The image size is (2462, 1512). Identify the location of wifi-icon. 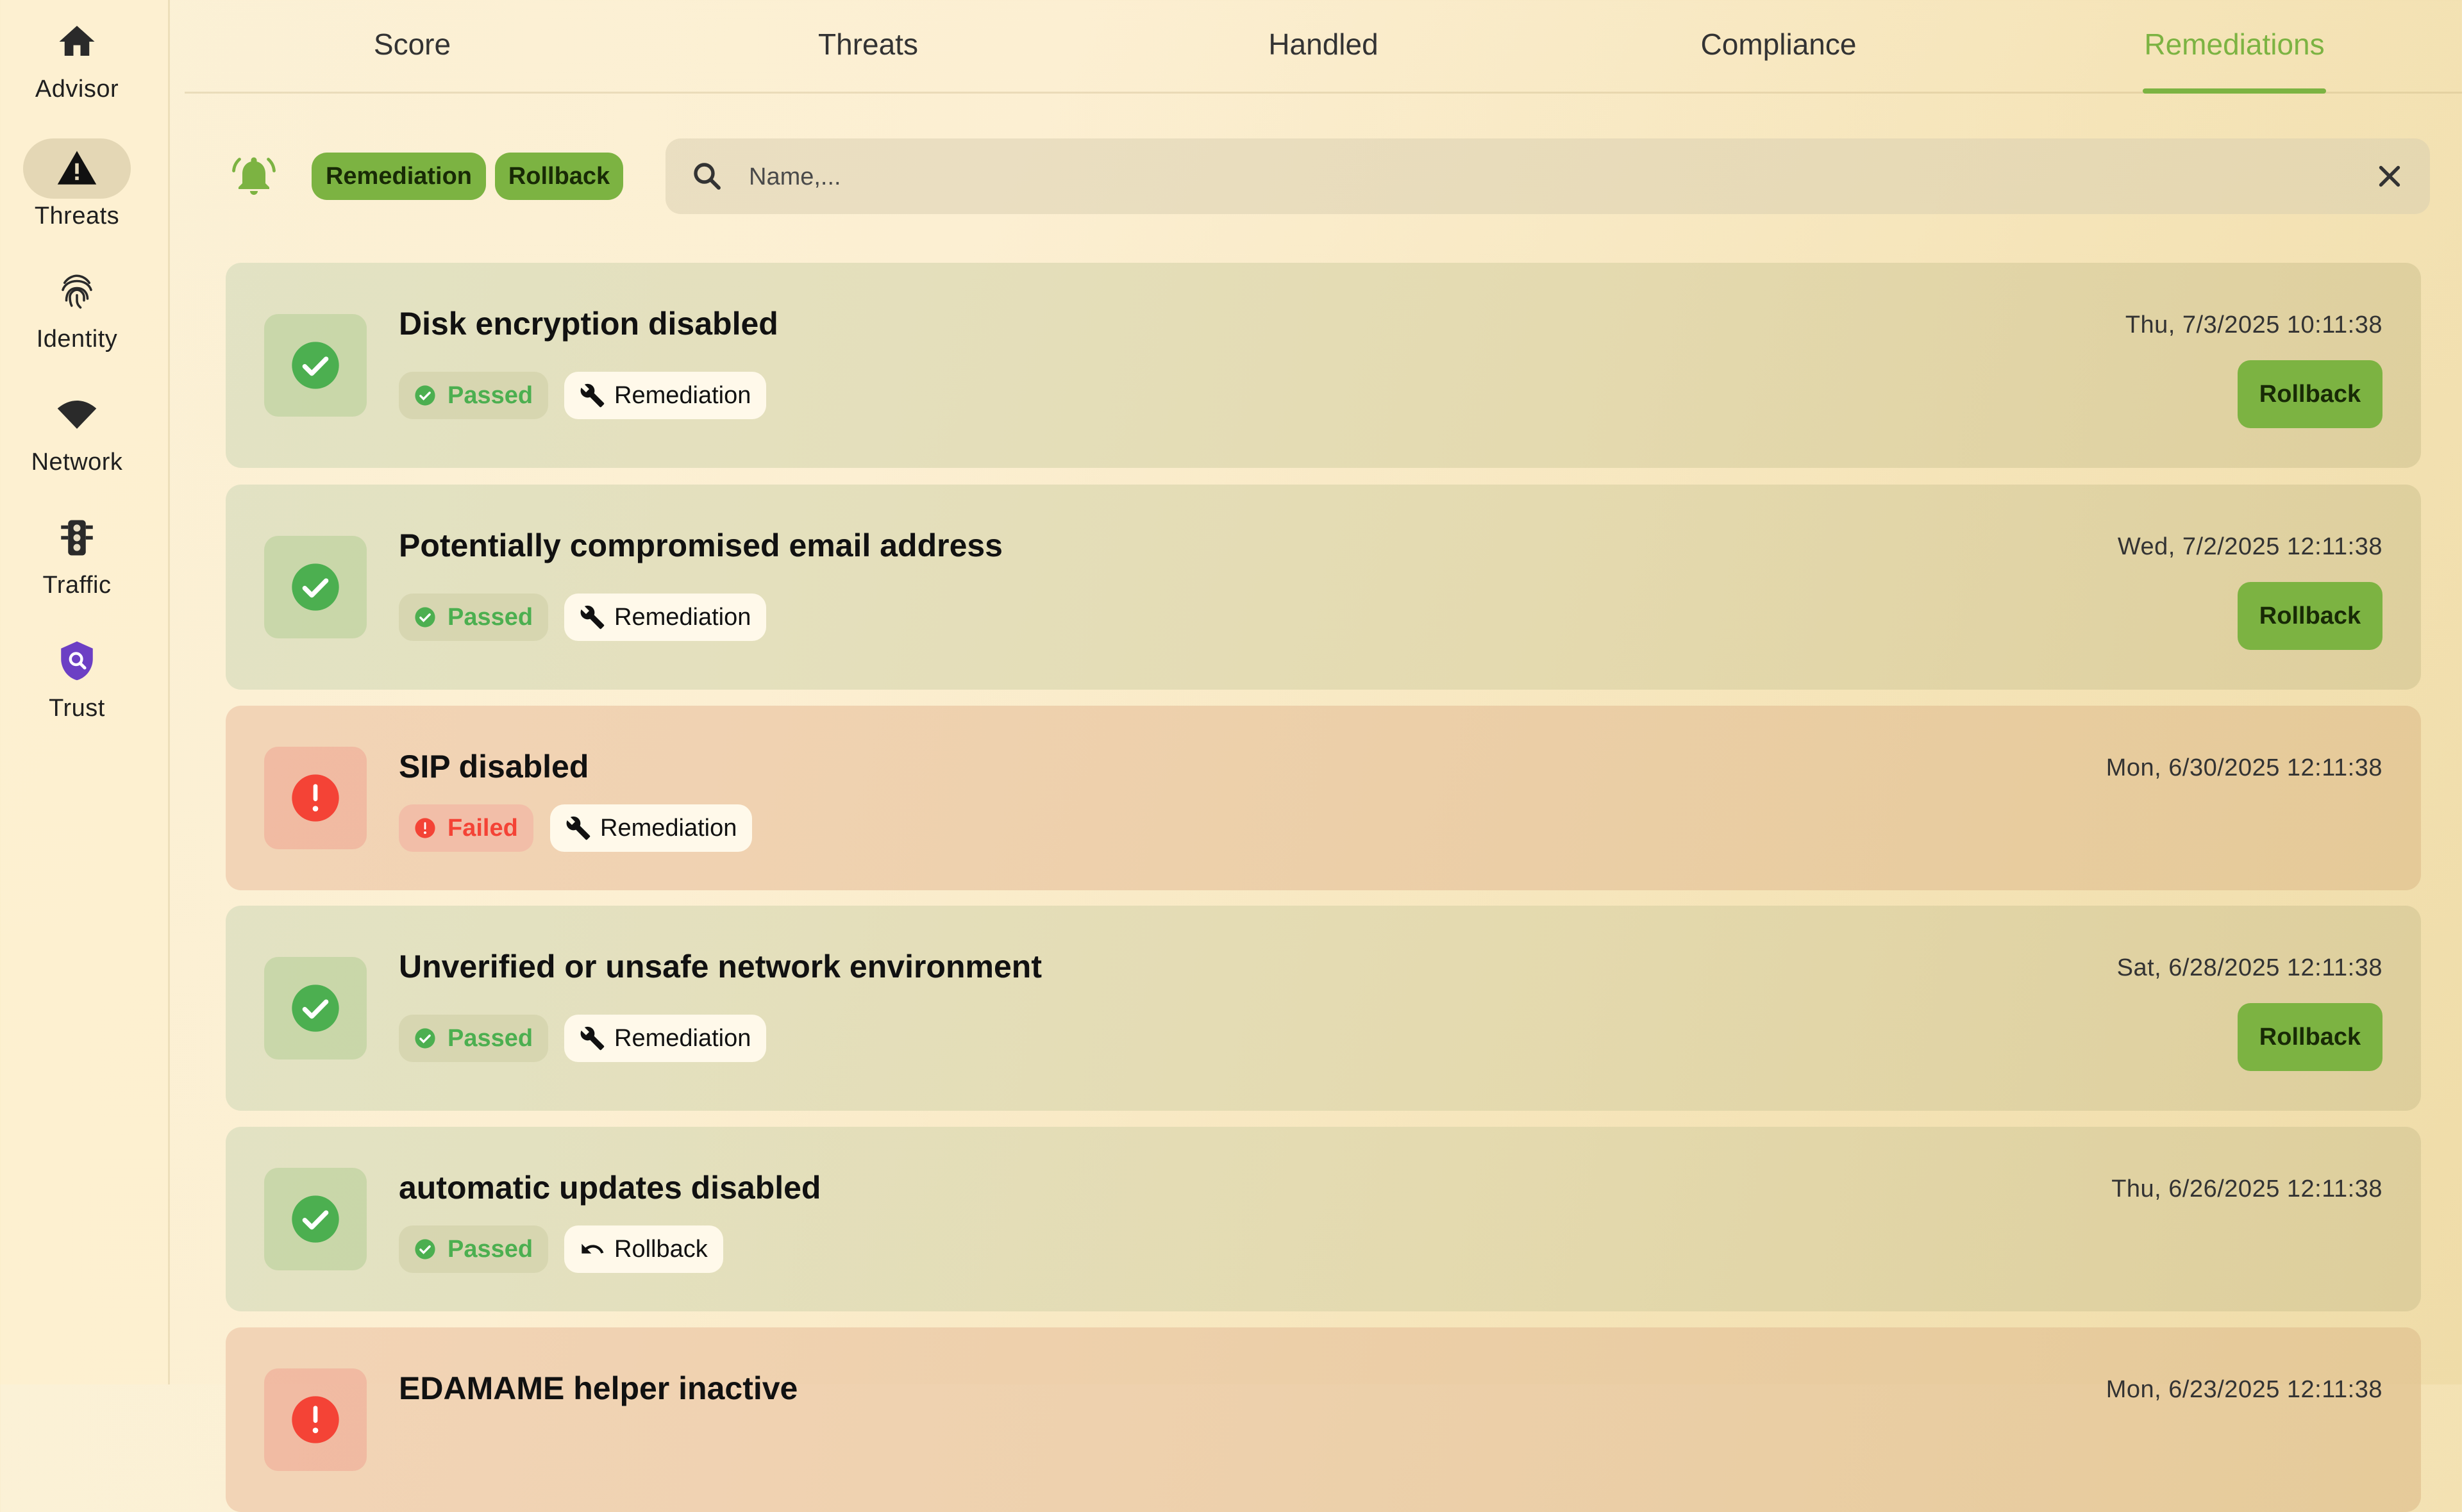
(77, 415).